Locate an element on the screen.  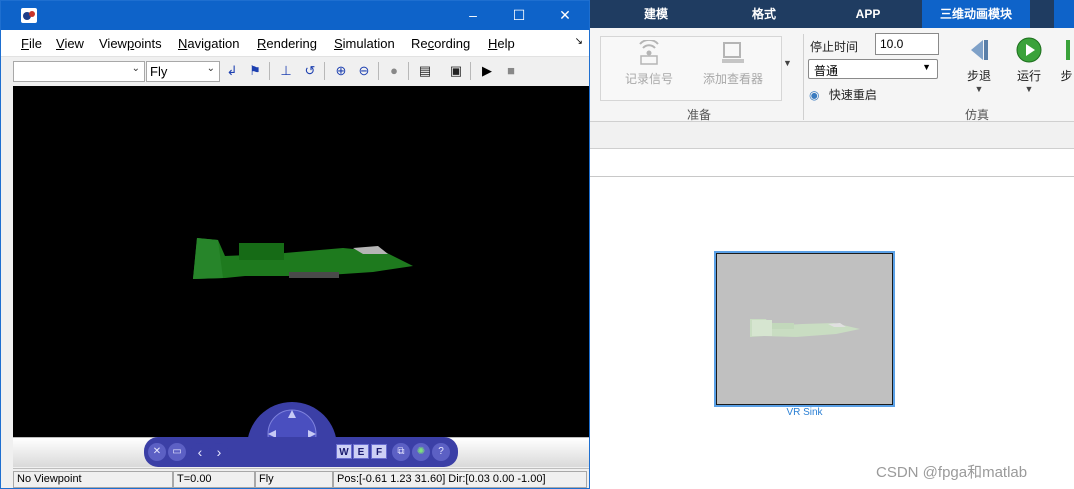
menu-recording-pre: Re is located at coordinates (419, 43).